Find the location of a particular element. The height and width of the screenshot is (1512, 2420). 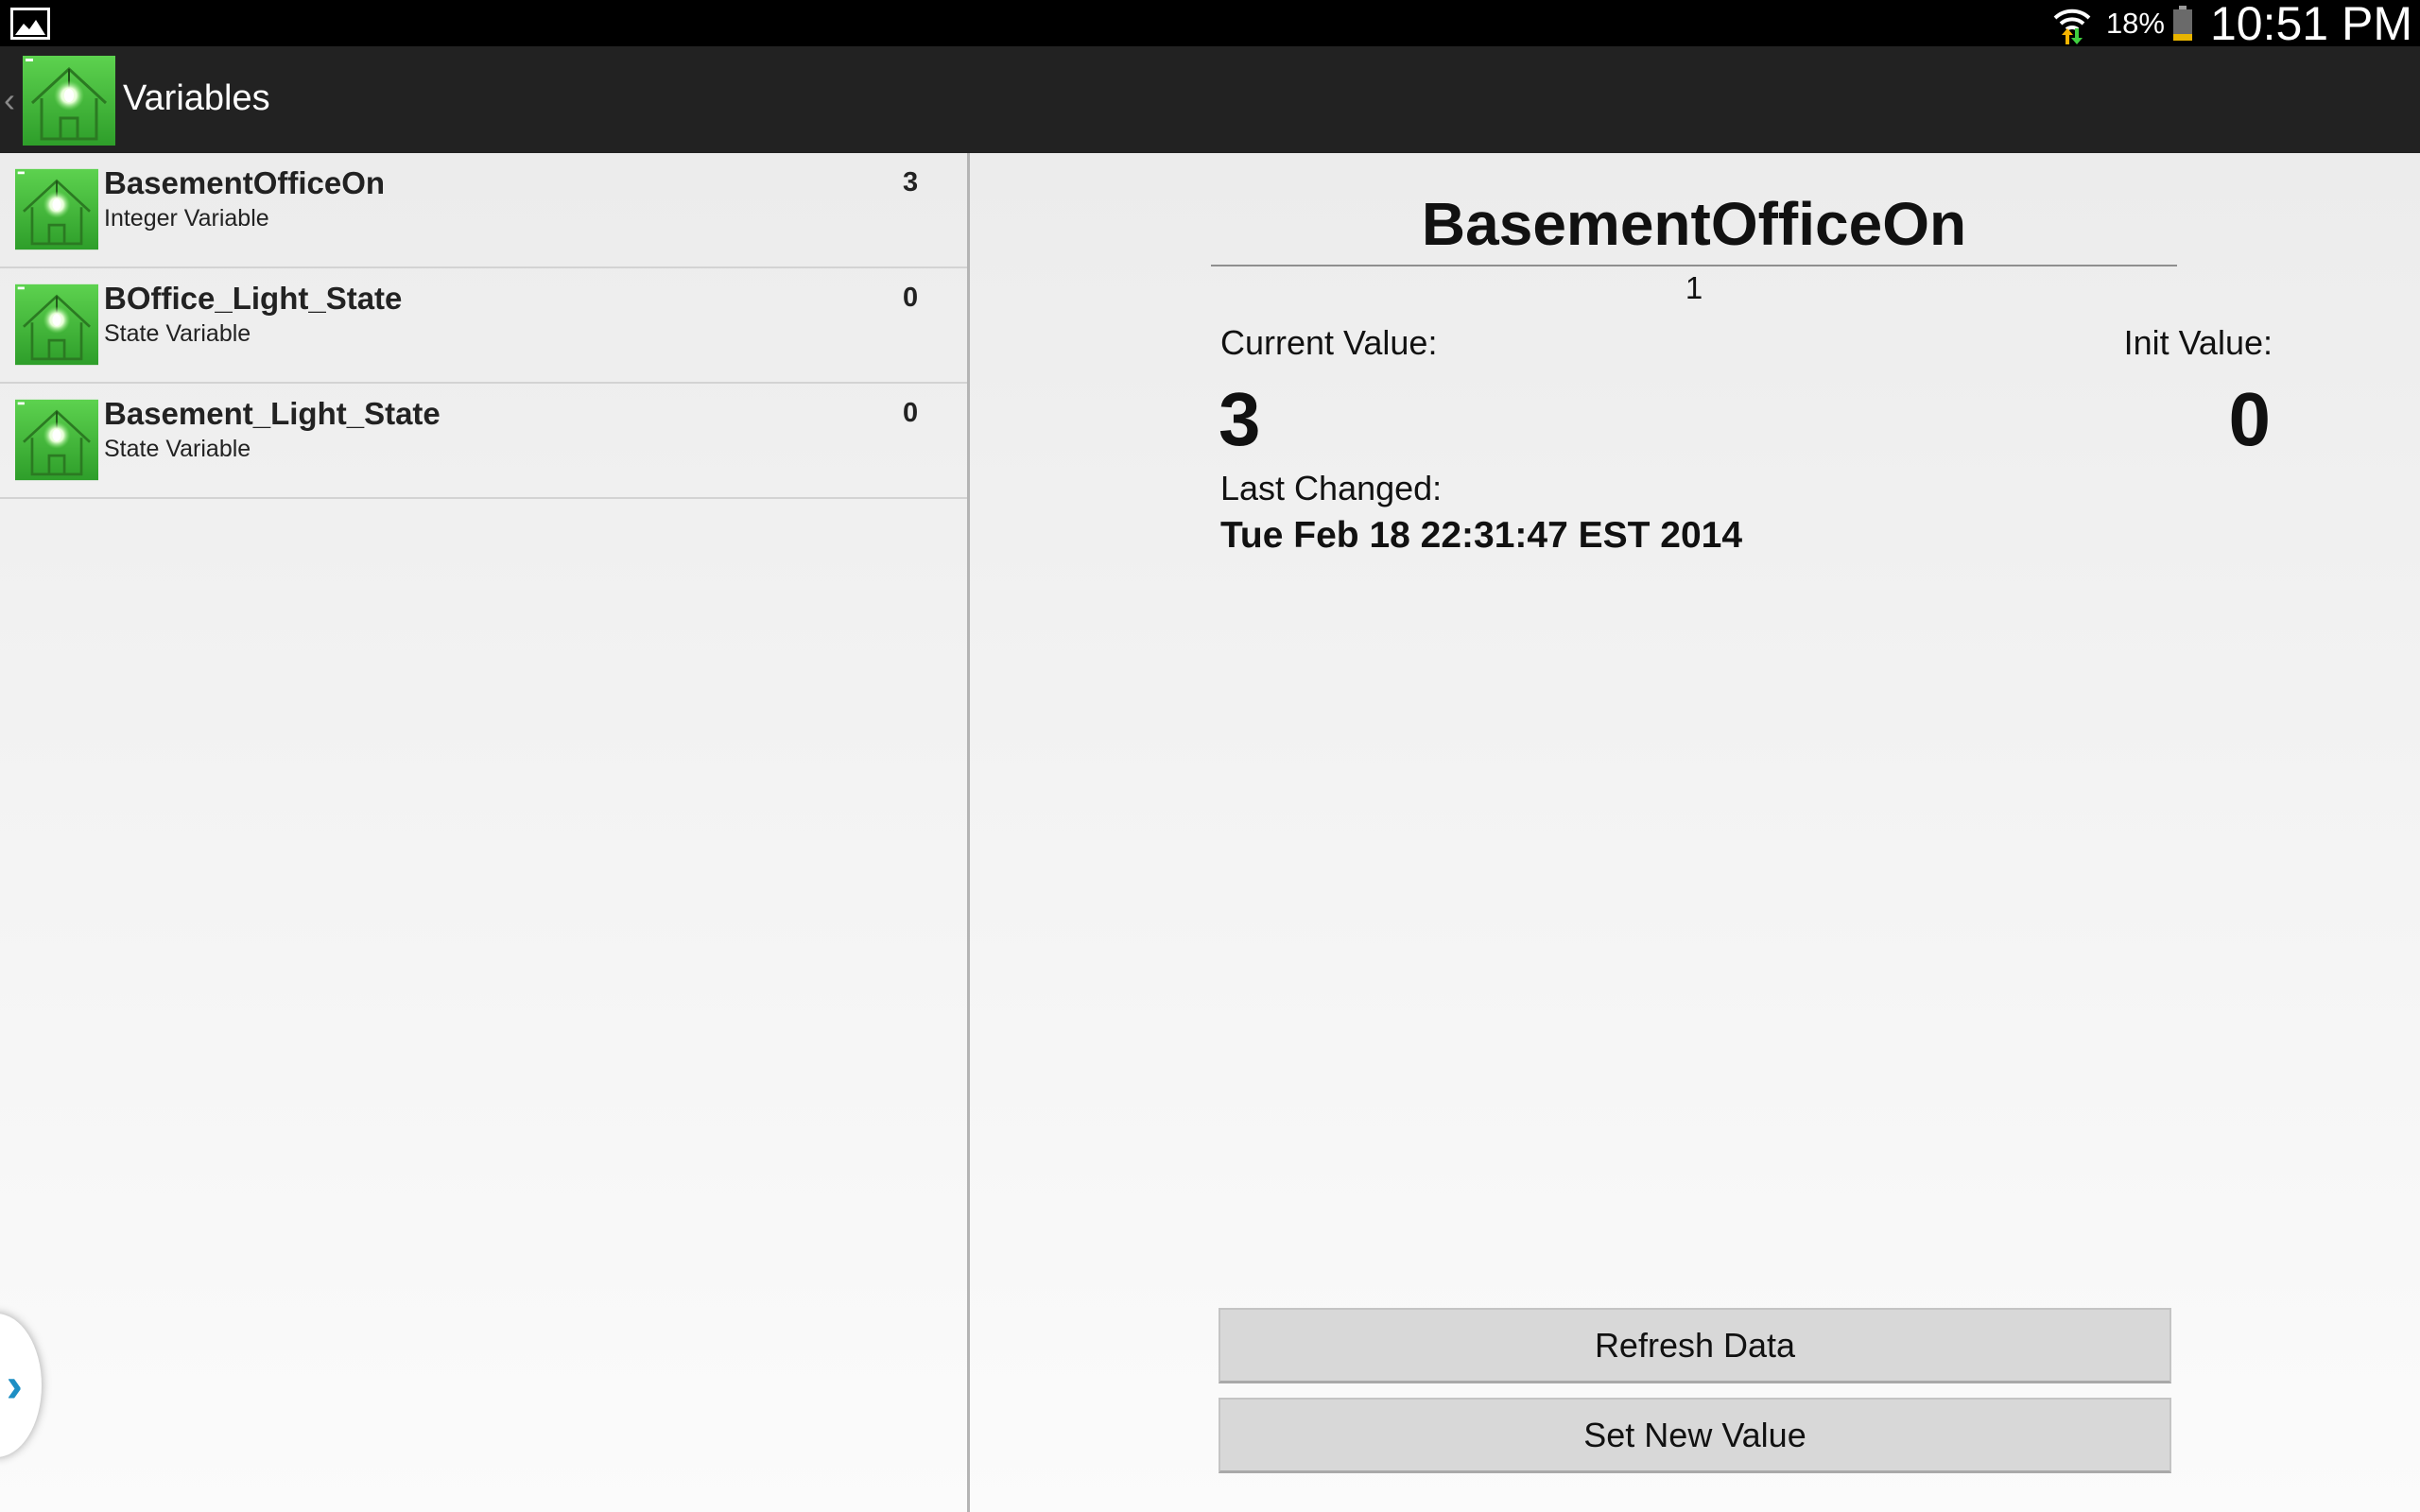

page-title: Variables is located at coordinates (196, 98).